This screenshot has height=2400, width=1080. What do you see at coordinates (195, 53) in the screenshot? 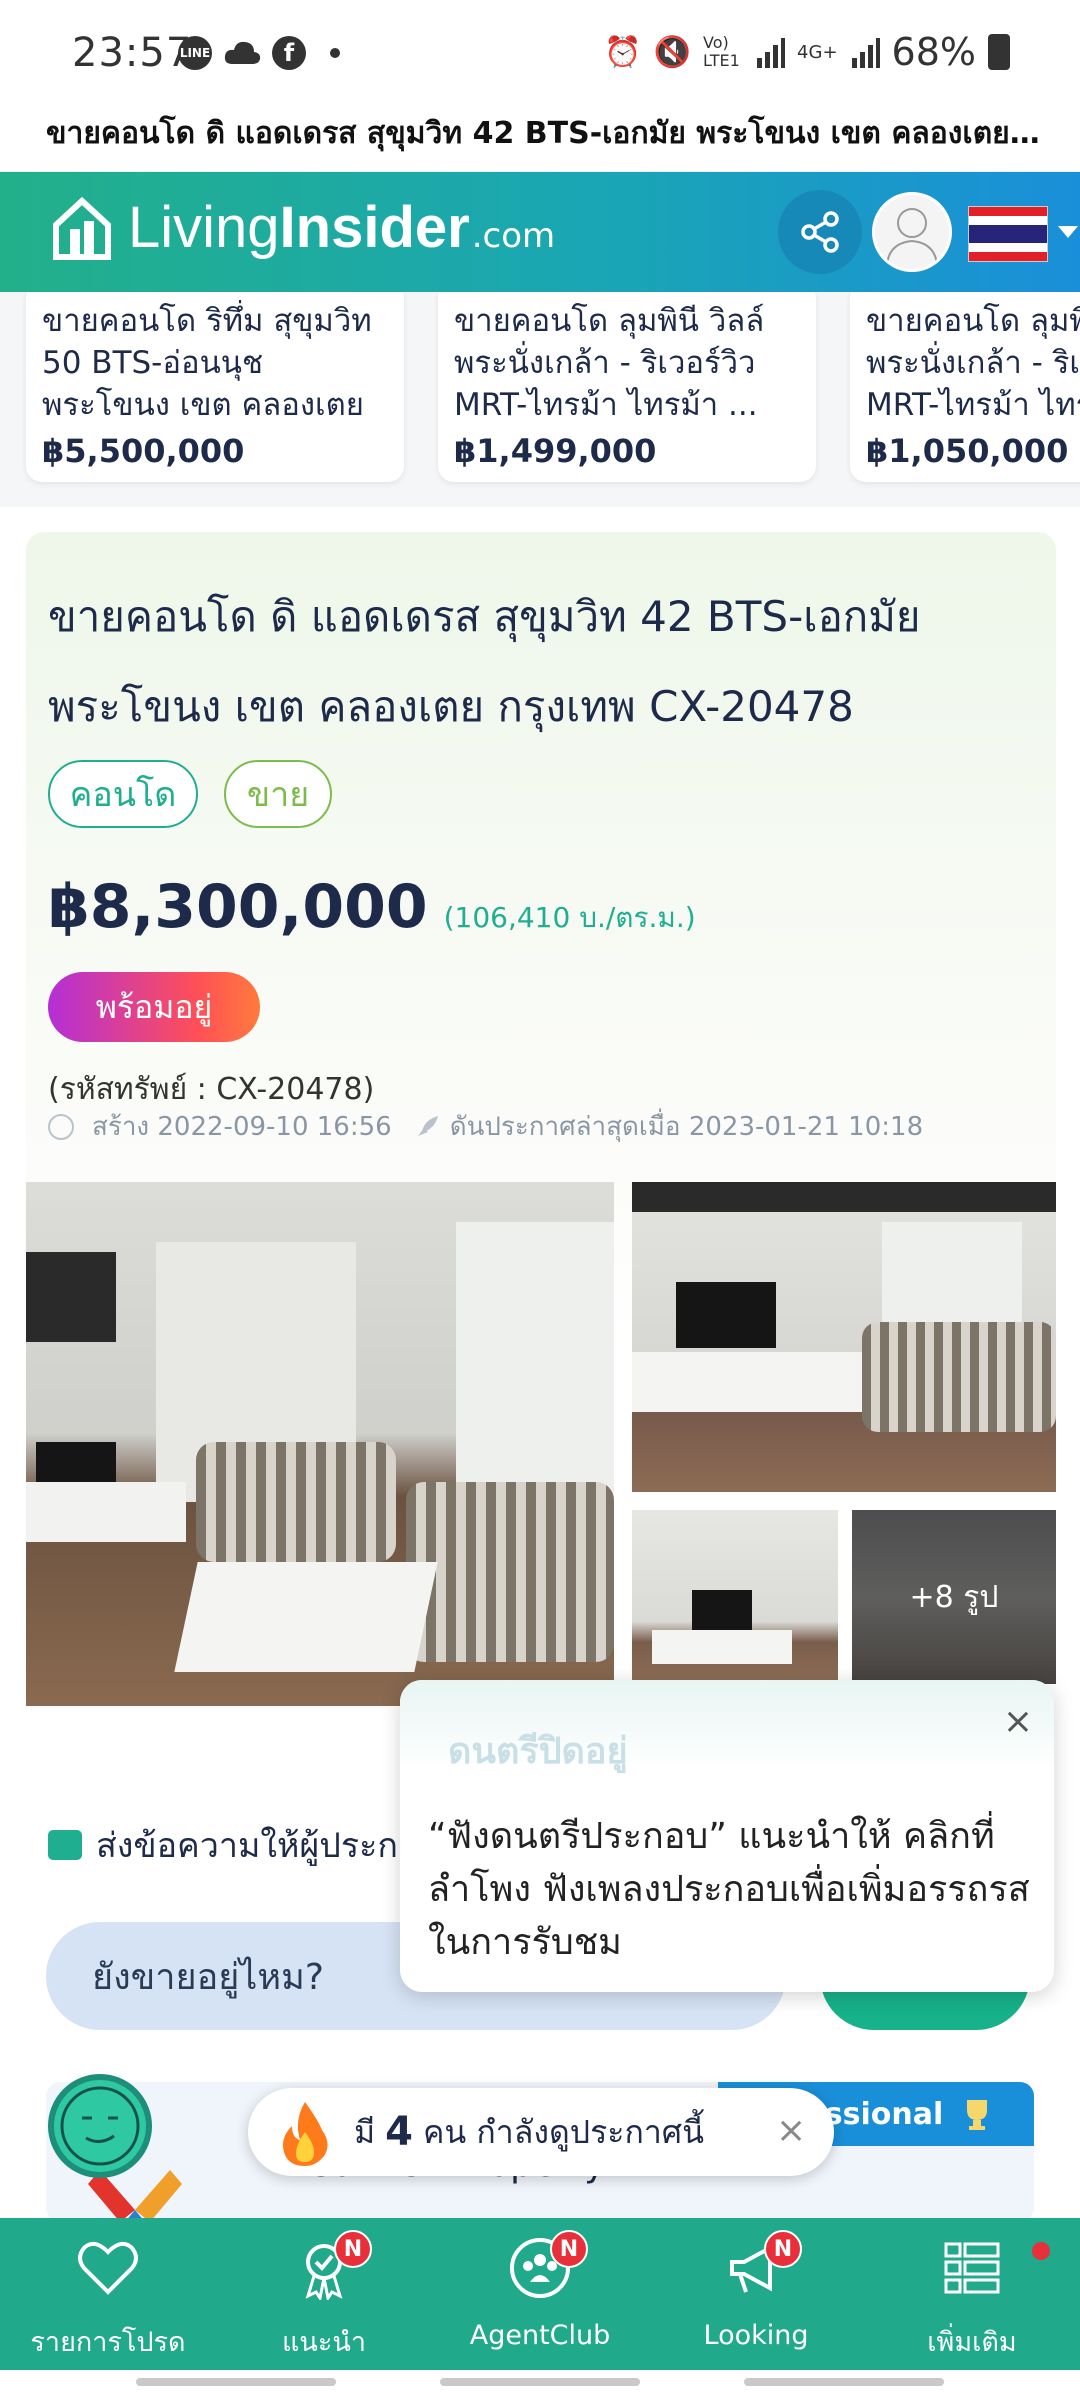
I see `line-app-icon: LINE` at bounding box center [195, 53].